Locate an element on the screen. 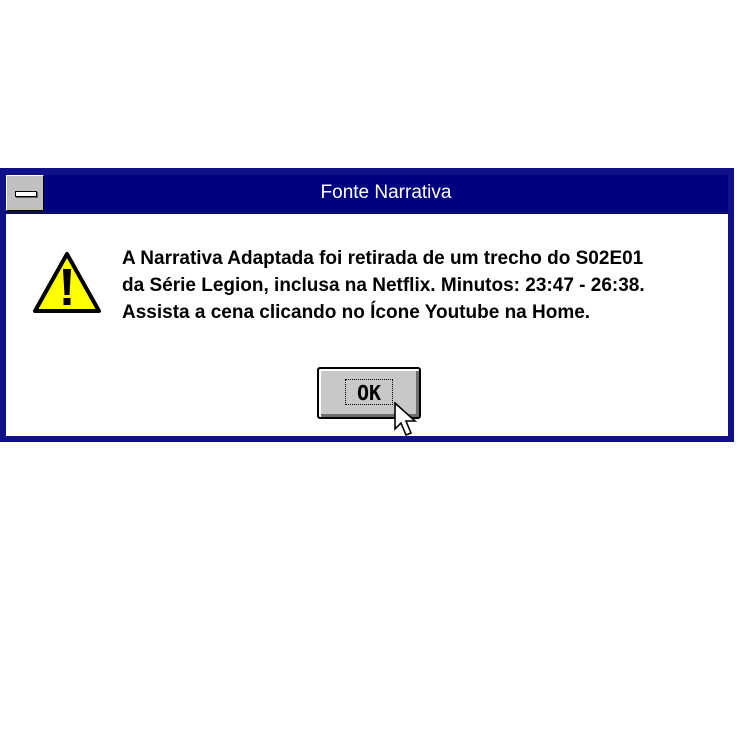 Image resolution: width=738 pixels, height=737 pixels. warning-icon is located at coordinates (67, 282).